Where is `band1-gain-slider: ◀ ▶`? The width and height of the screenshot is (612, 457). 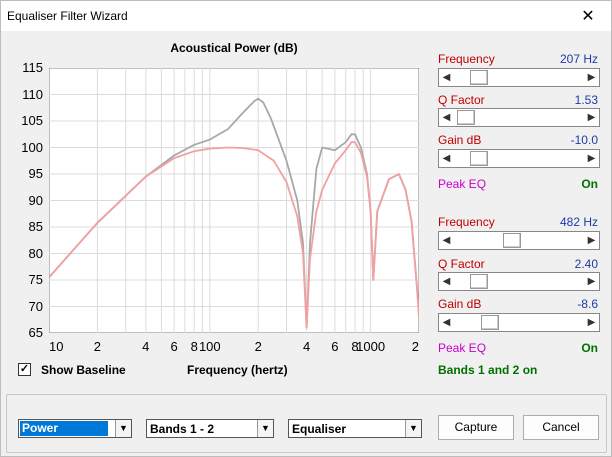
band1-gain-slider: ◀ ▶ is located at coordinates (519, 158).